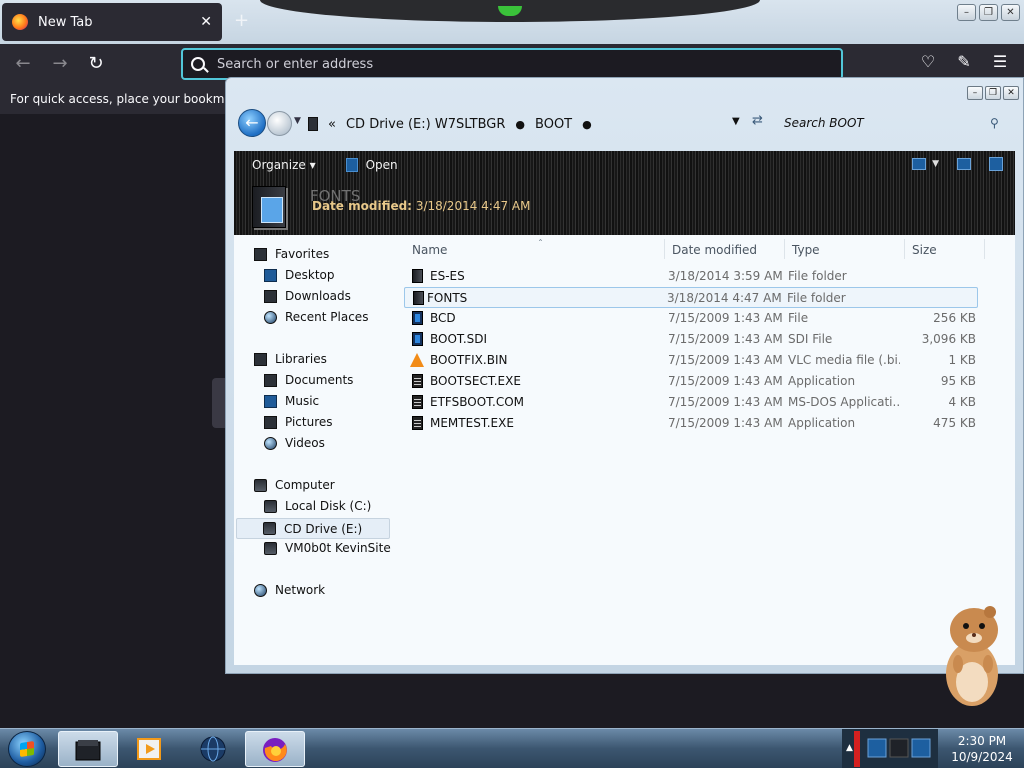 The height and width of the screenshot is (768, 1024). What do you see at coordinates (307, 296) in the screenshot?
I see `nav-downloads: Downloads` at bounding box center [307, 296].